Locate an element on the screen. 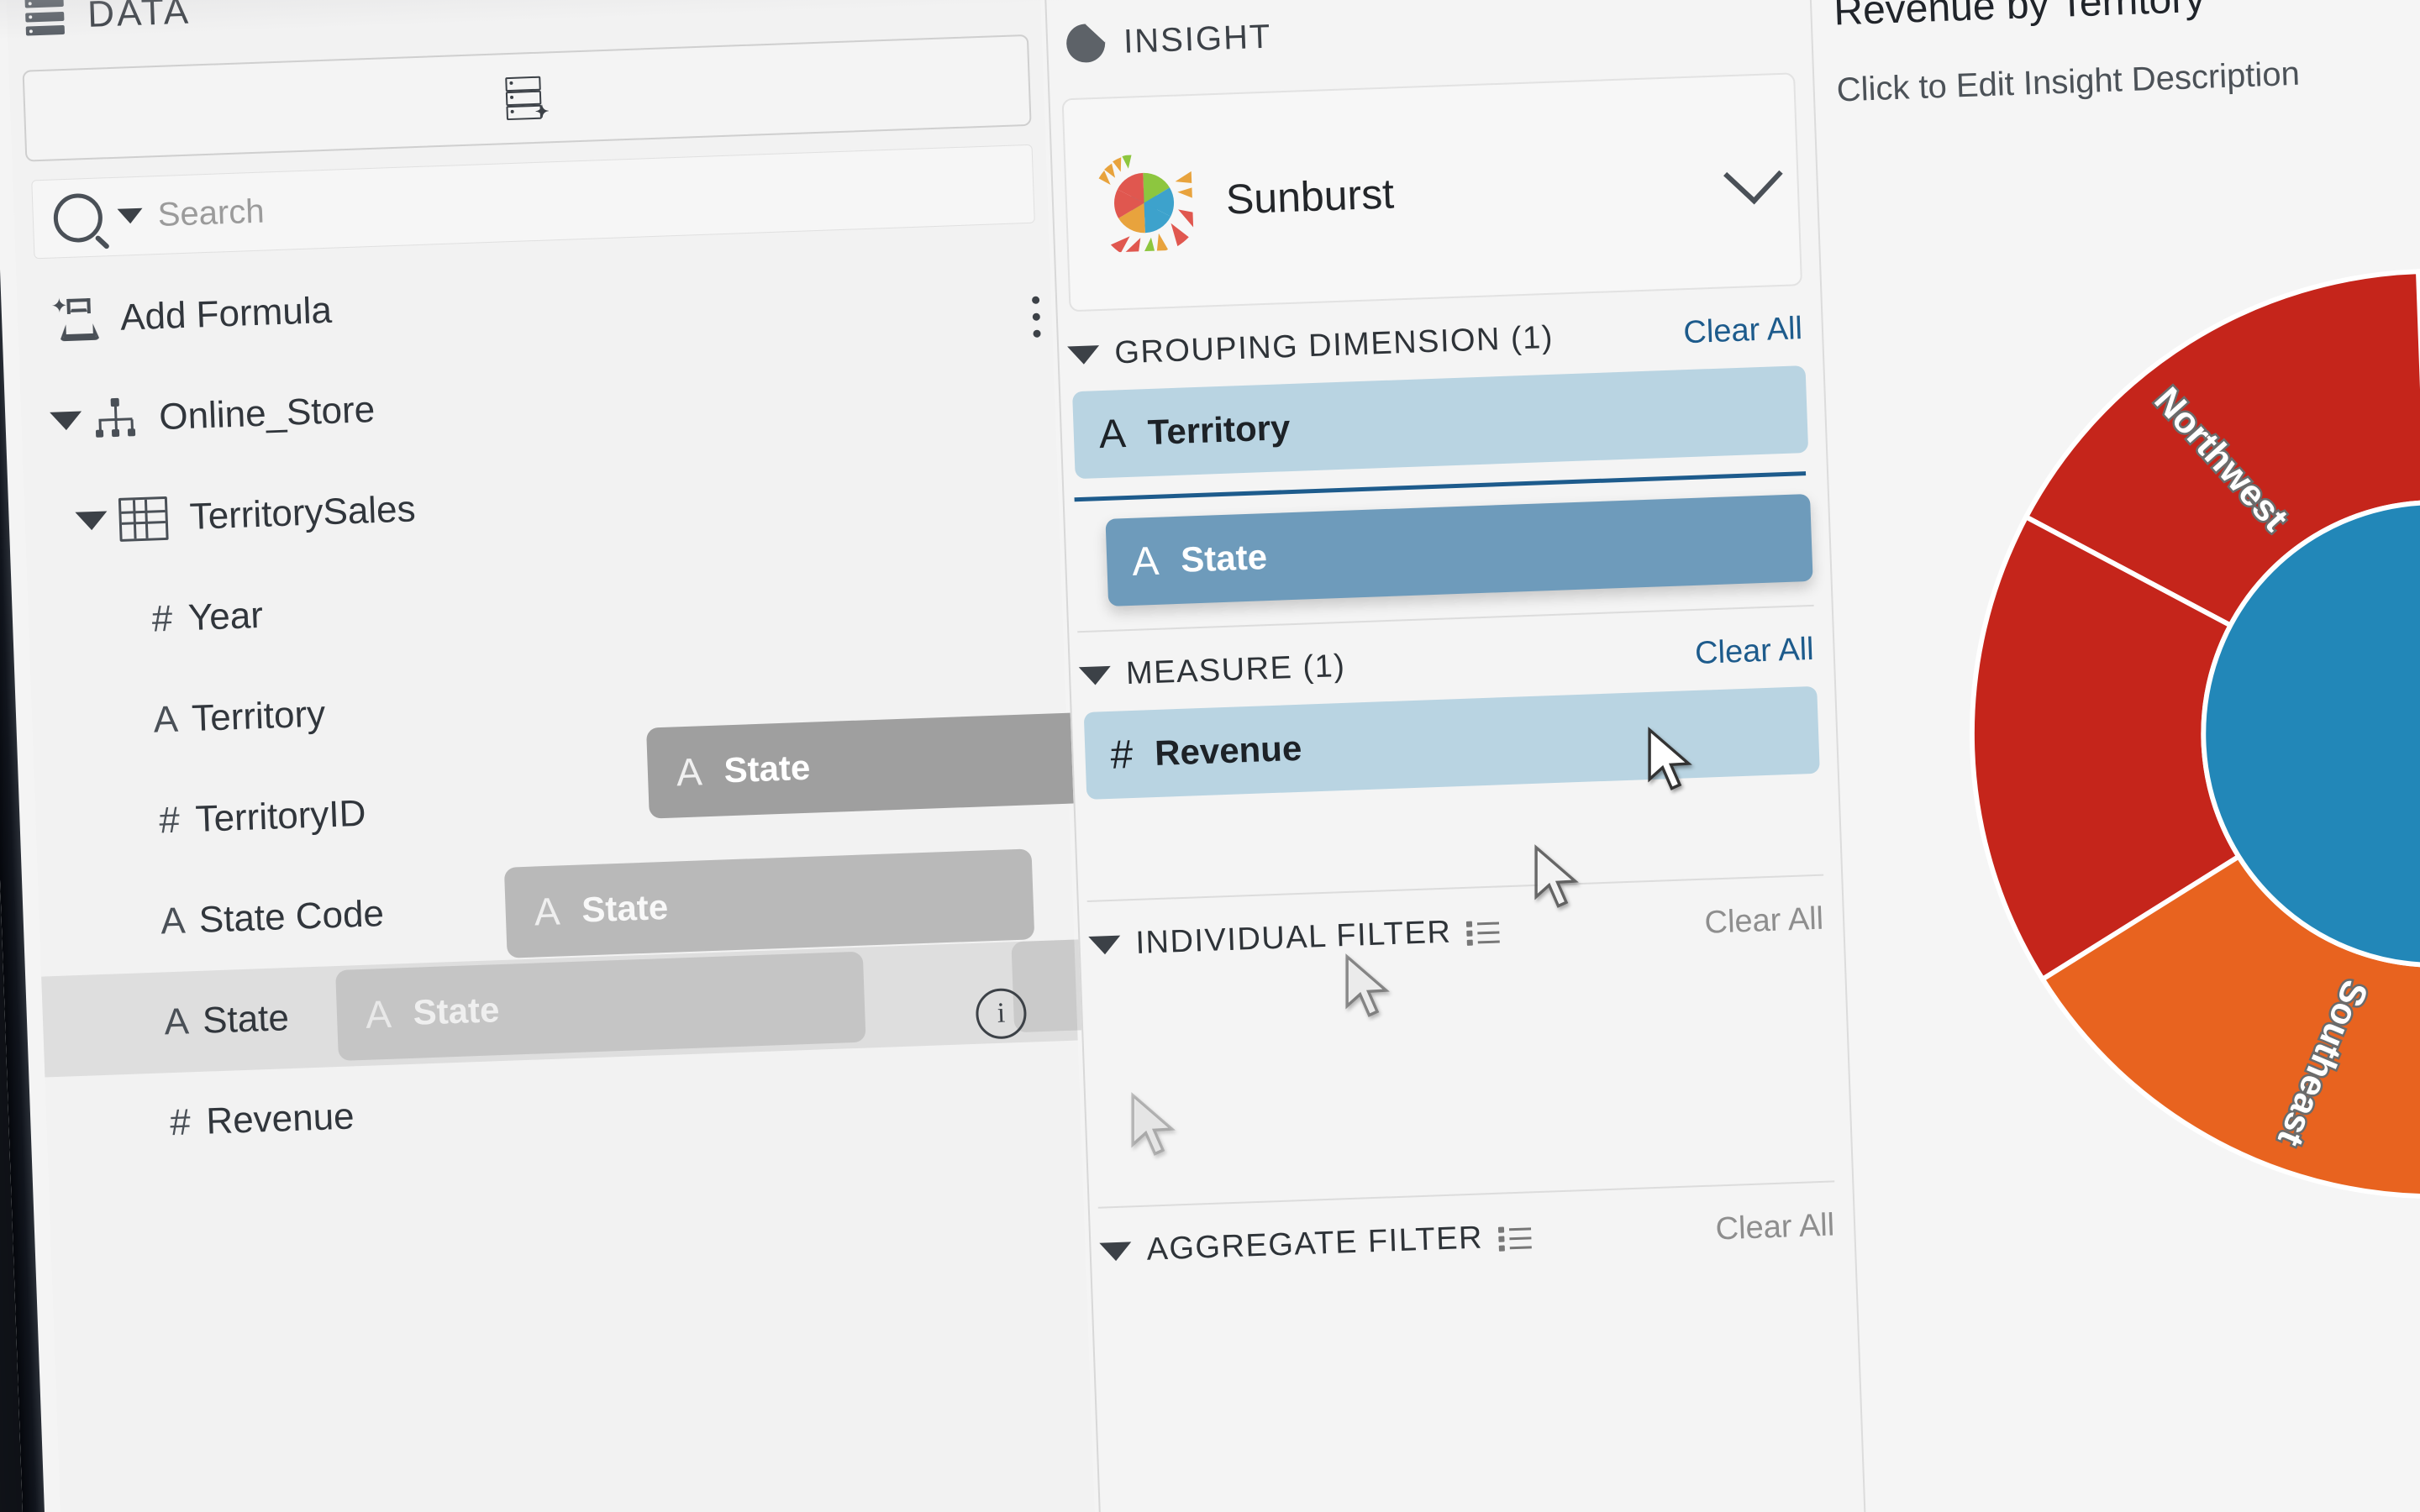  field-label: Revenue is located at coordinates (280, 1118).